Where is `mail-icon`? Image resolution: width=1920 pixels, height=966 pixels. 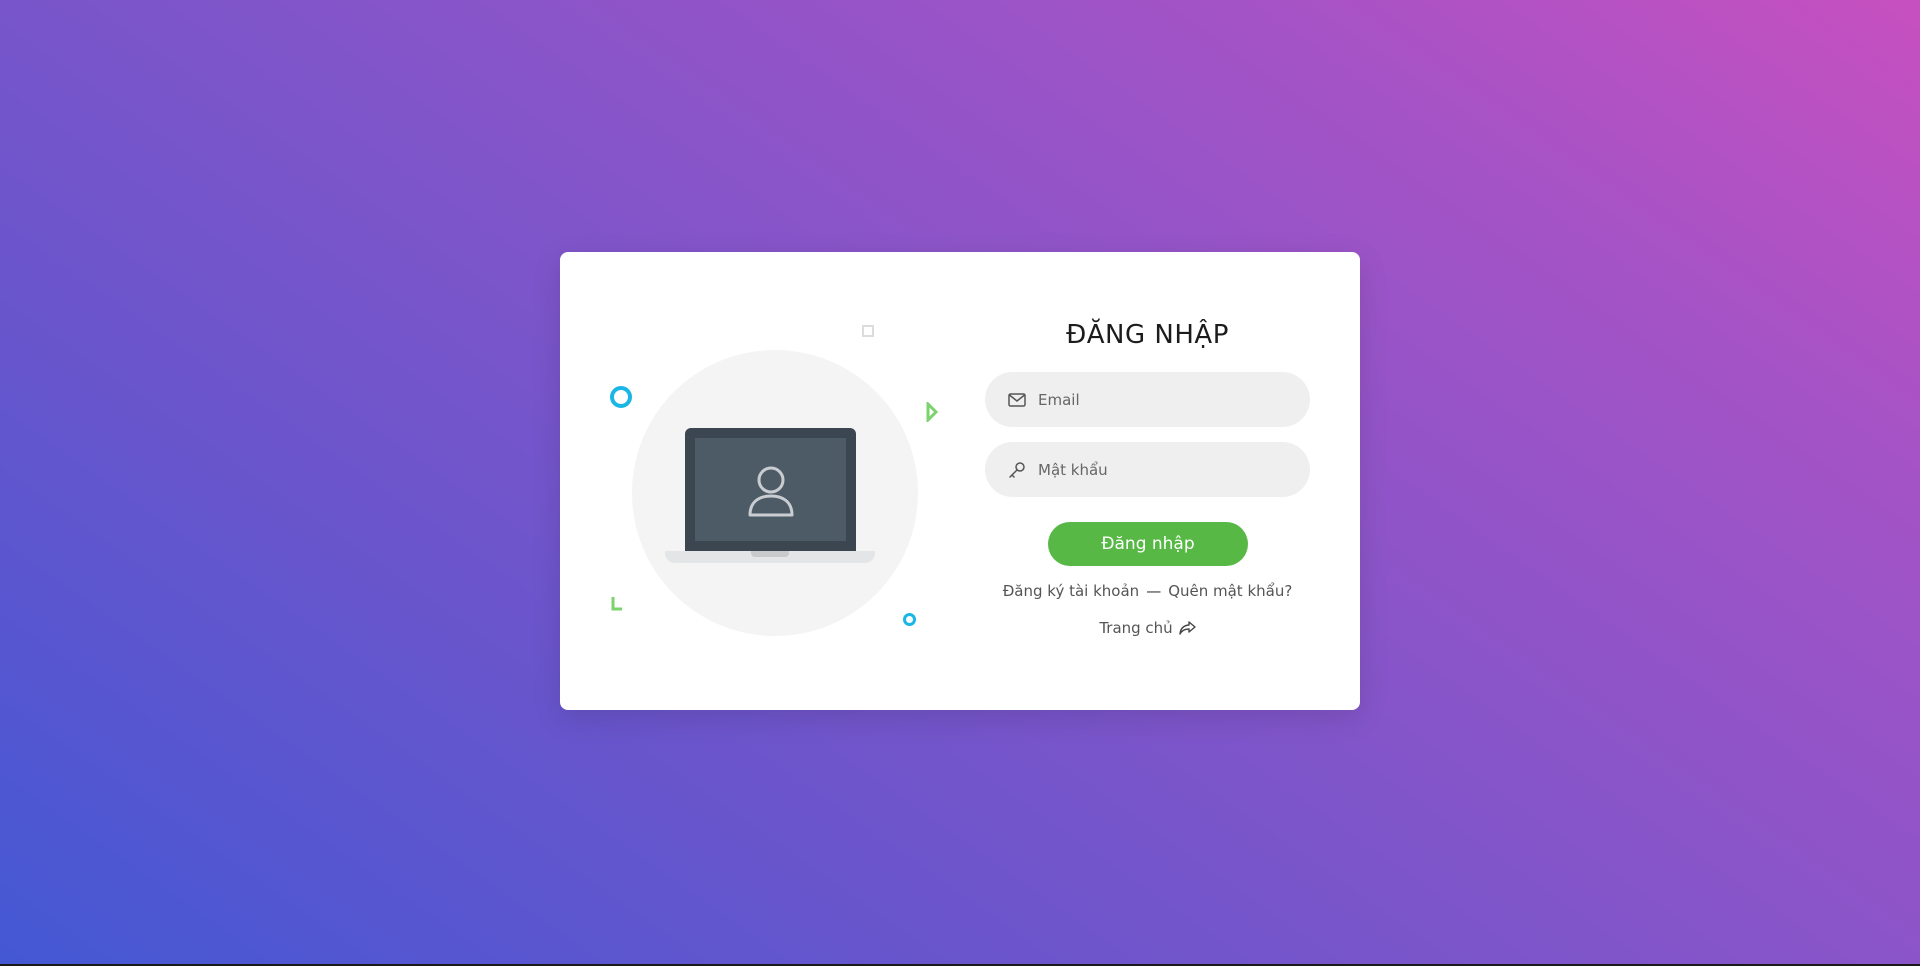 mail-icon is located at coordinates (1017, 400).